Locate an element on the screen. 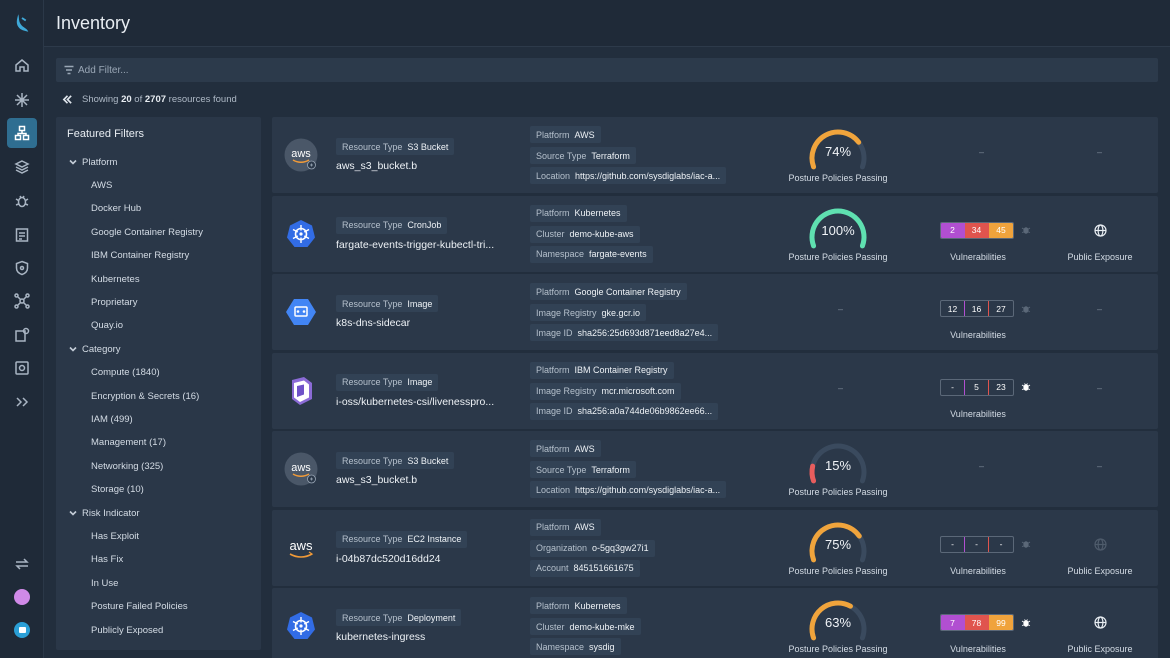 This screenshot has width=1170, height=658. filter-option: Google Container Registry is located at coordinates (158, 232).